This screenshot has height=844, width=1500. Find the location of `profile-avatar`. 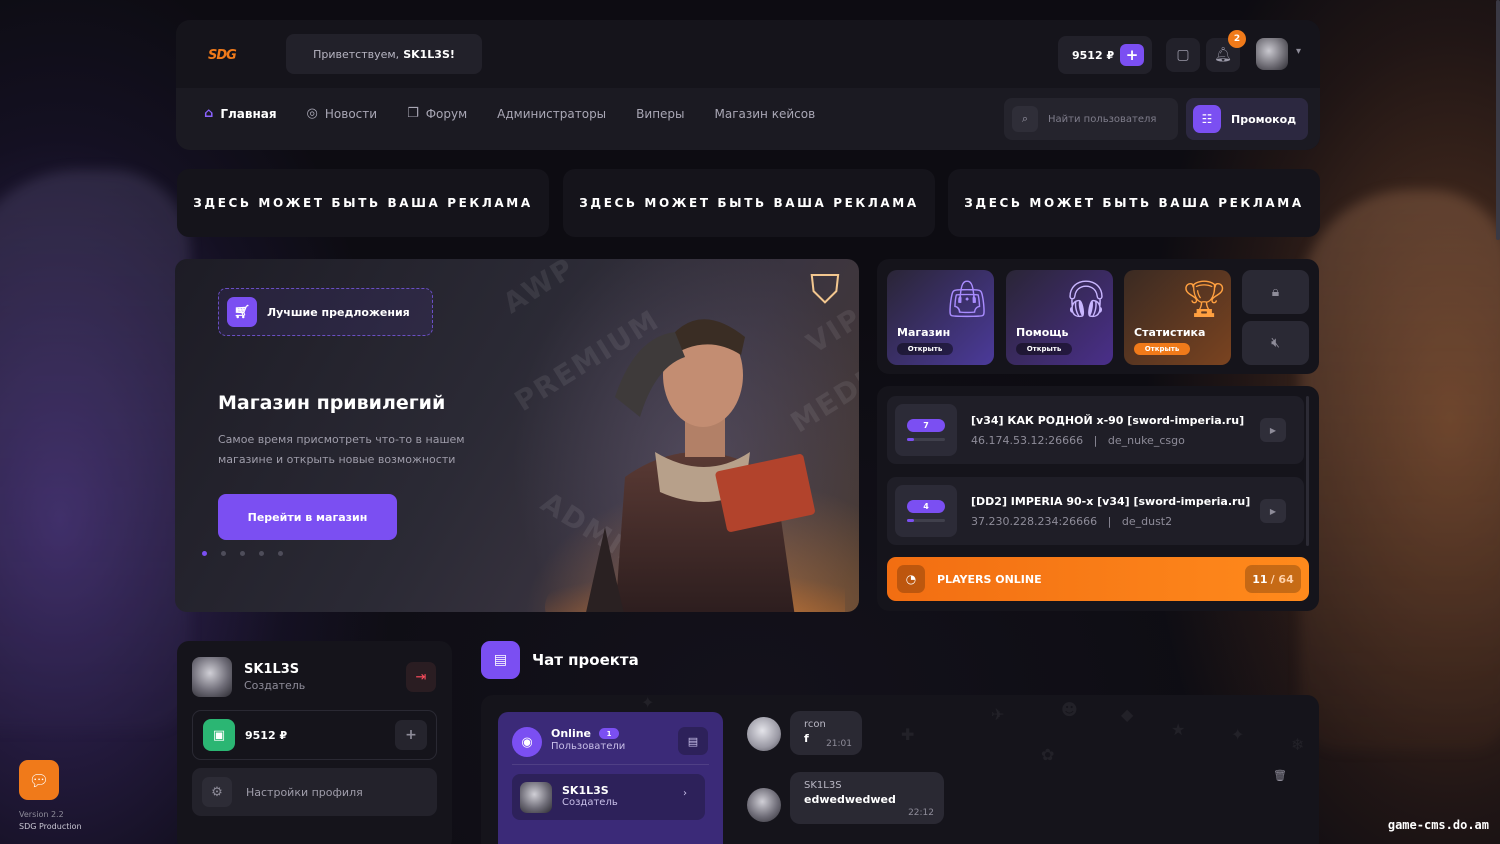

profile-avatar is located at coordinates (212, 677).